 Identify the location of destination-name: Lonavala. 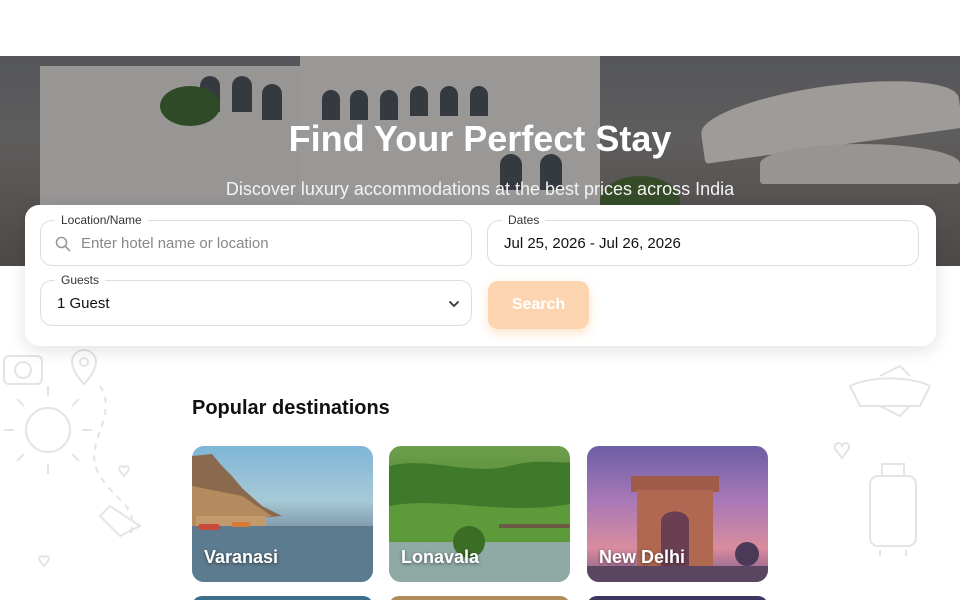
(440, 557).